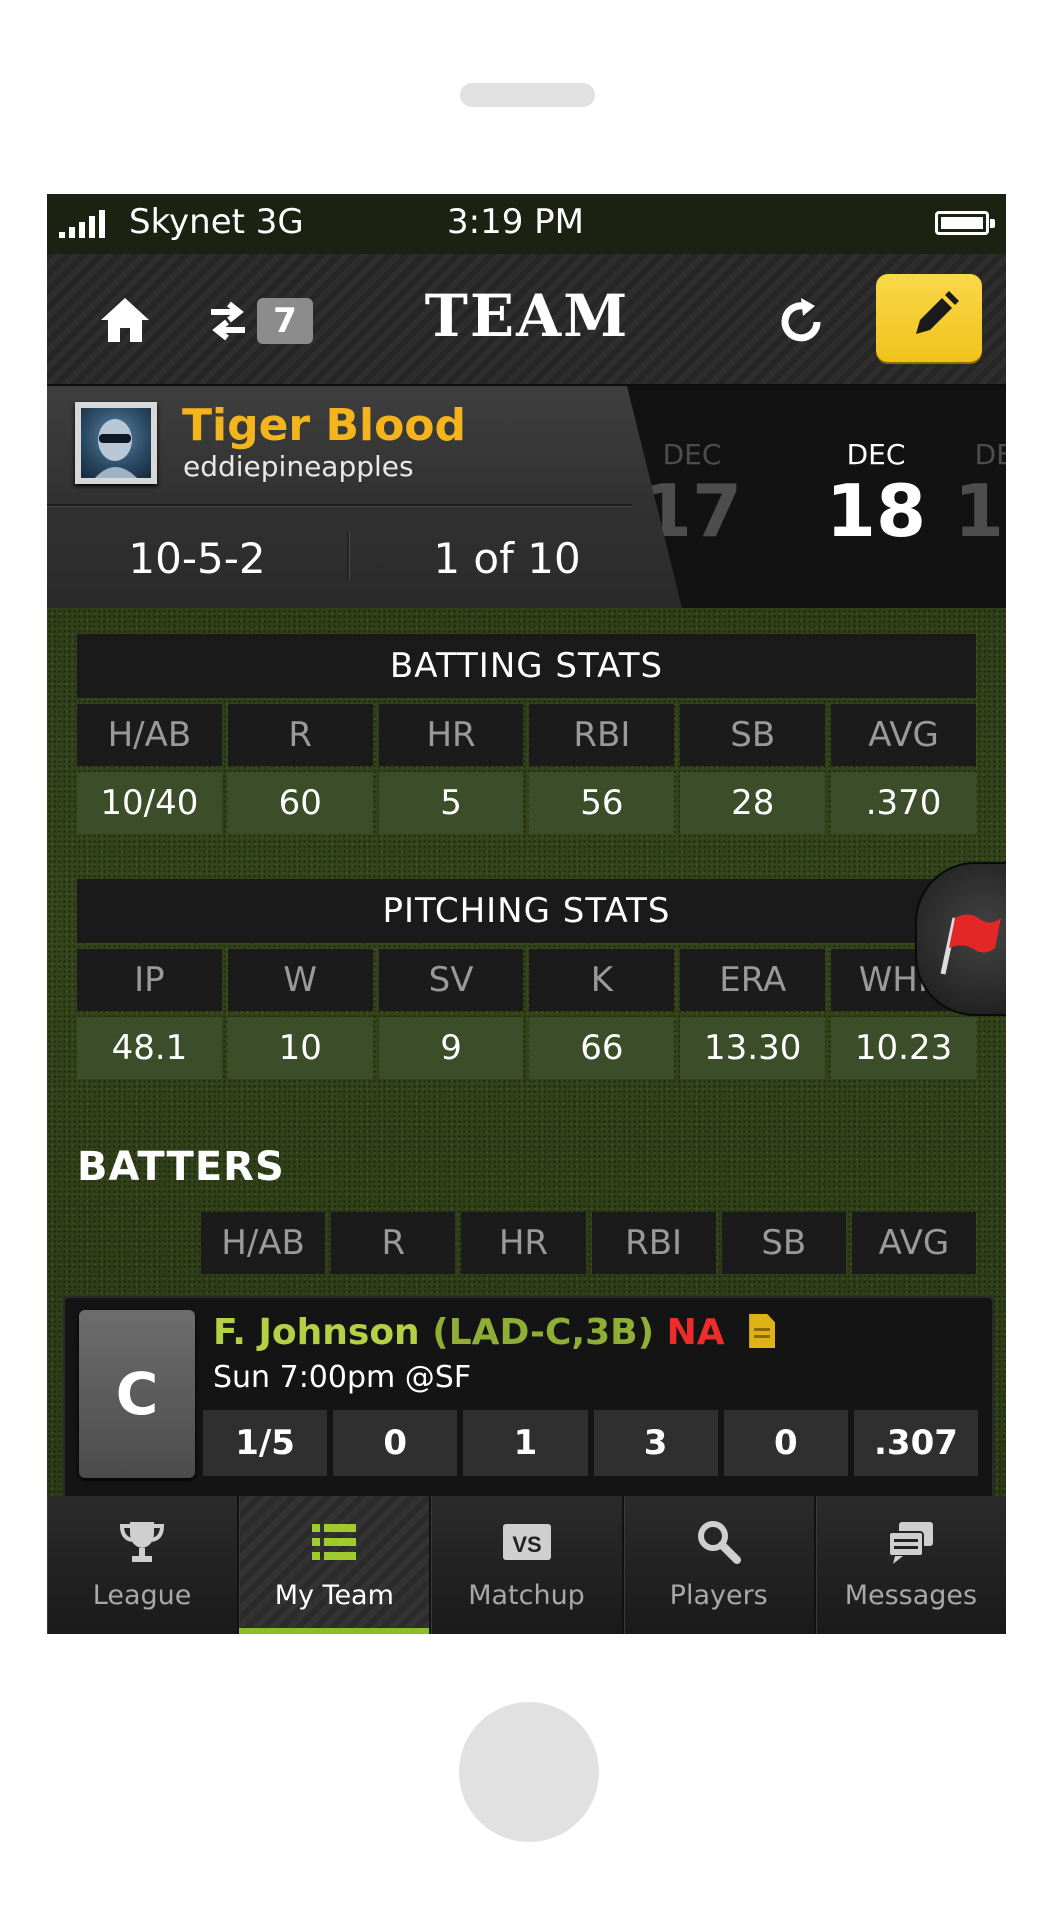 The height and width of the screenshot is (1917, 1053). What do you see at coordinates (903, 1048) in the screenshot?
I see `pitching-value-whip: 10.23` at bounding box center [903, 1048].